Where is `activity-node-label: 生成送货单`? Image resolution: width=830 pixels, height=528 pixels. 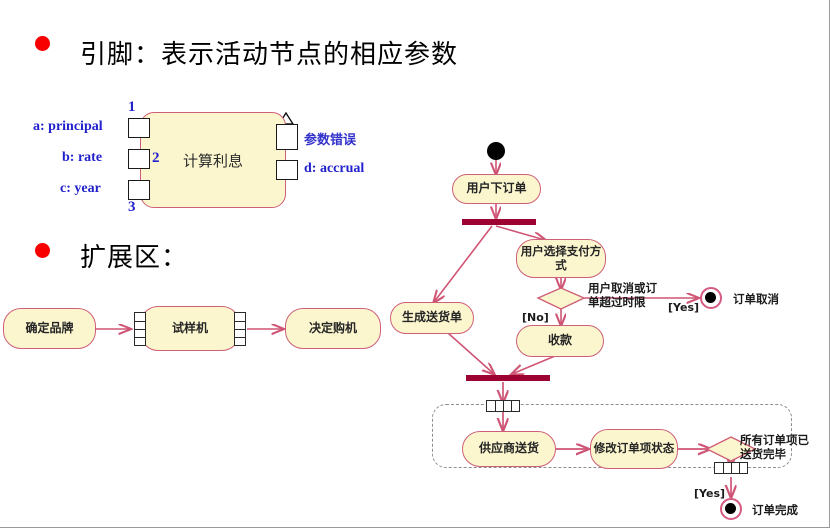
activity-node-label: 生成送货单 is located at coordinates (431, 317).